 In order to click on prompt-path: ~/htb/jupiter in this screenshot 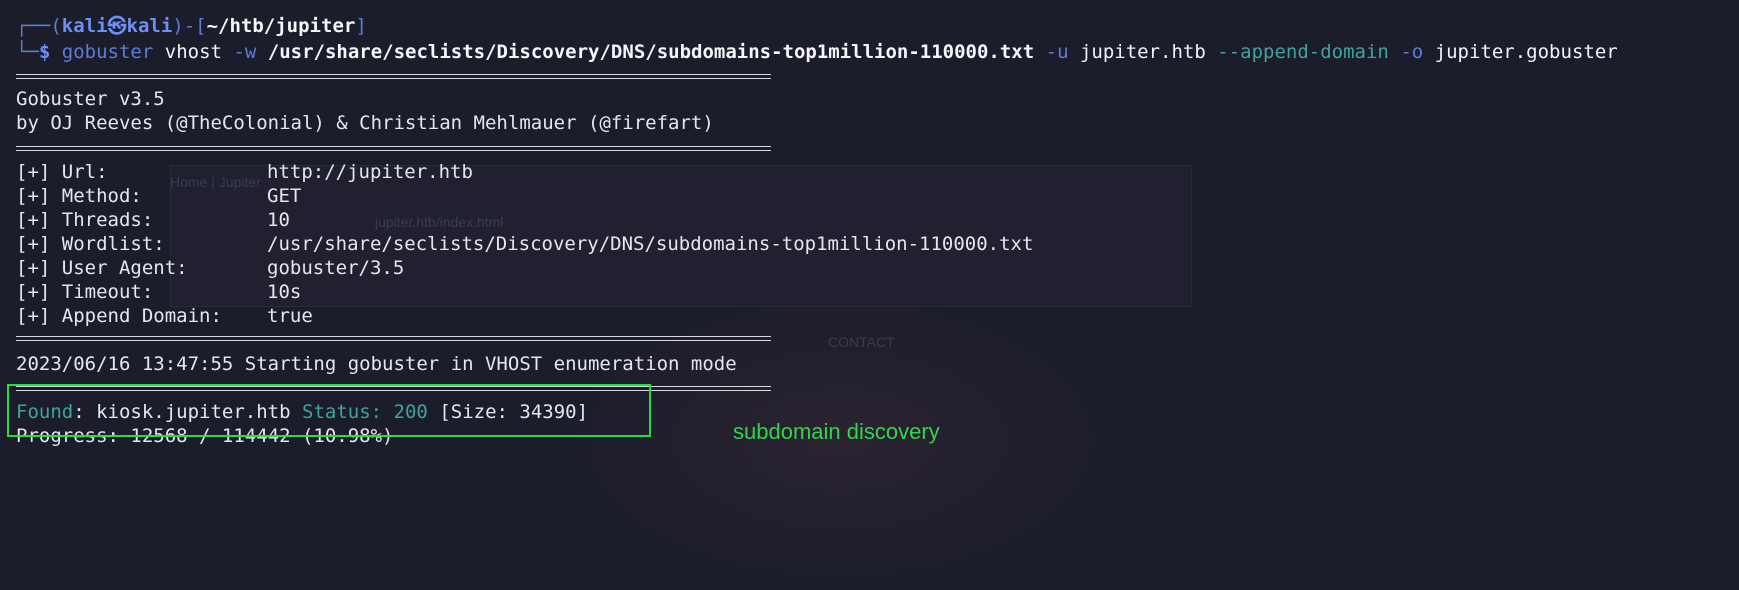, I will do `click(281, 26)`.